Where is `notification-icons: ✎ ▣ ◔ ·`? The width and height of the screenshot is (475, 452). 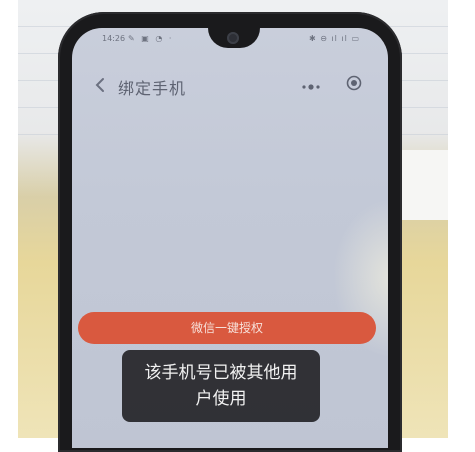 notification-icons: ✎ ▣ ◔ · is located at coordinates (151, 38).